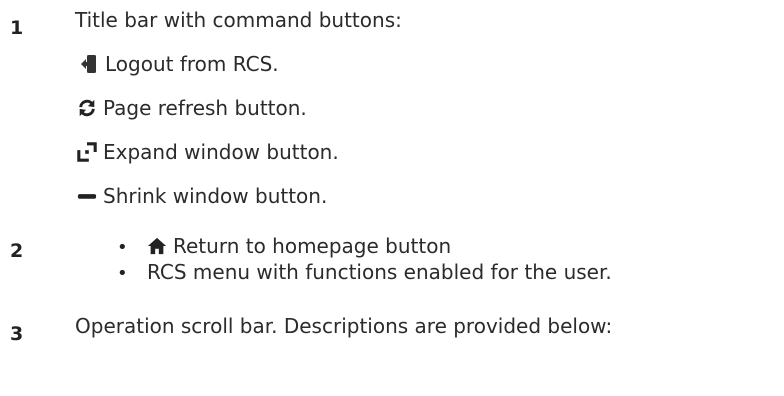 Image resolution: width=784 pixels, height=396 pixels. I want to click on home-icon, so click(157, 246).